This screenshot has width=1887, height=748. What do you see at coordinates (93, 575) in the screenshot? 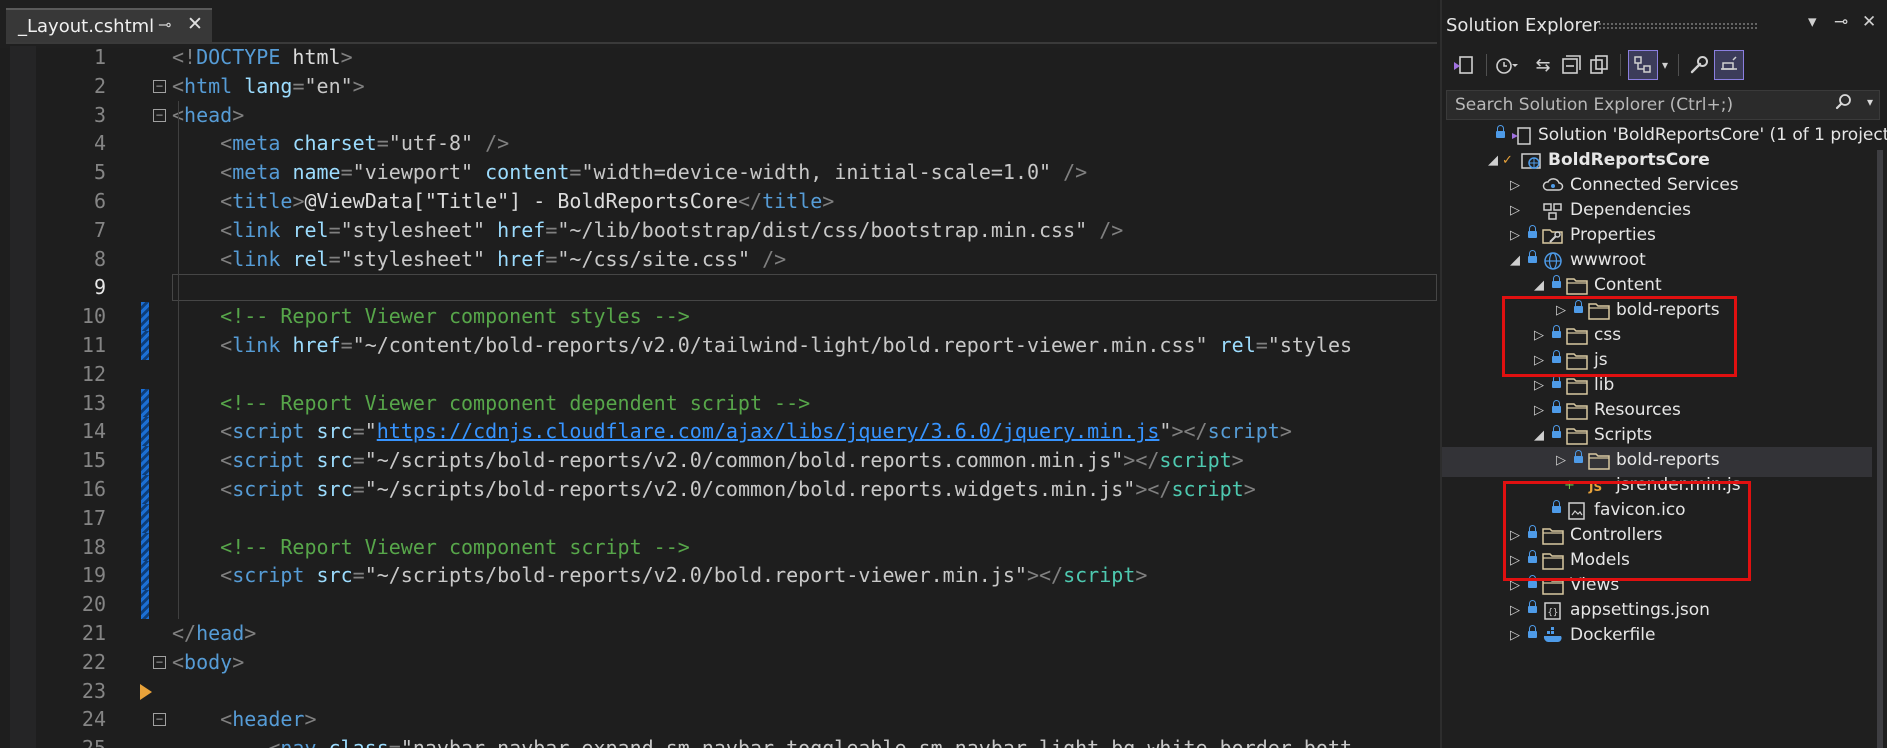
I see `line-number: 19` at bounding box center [93, 575].